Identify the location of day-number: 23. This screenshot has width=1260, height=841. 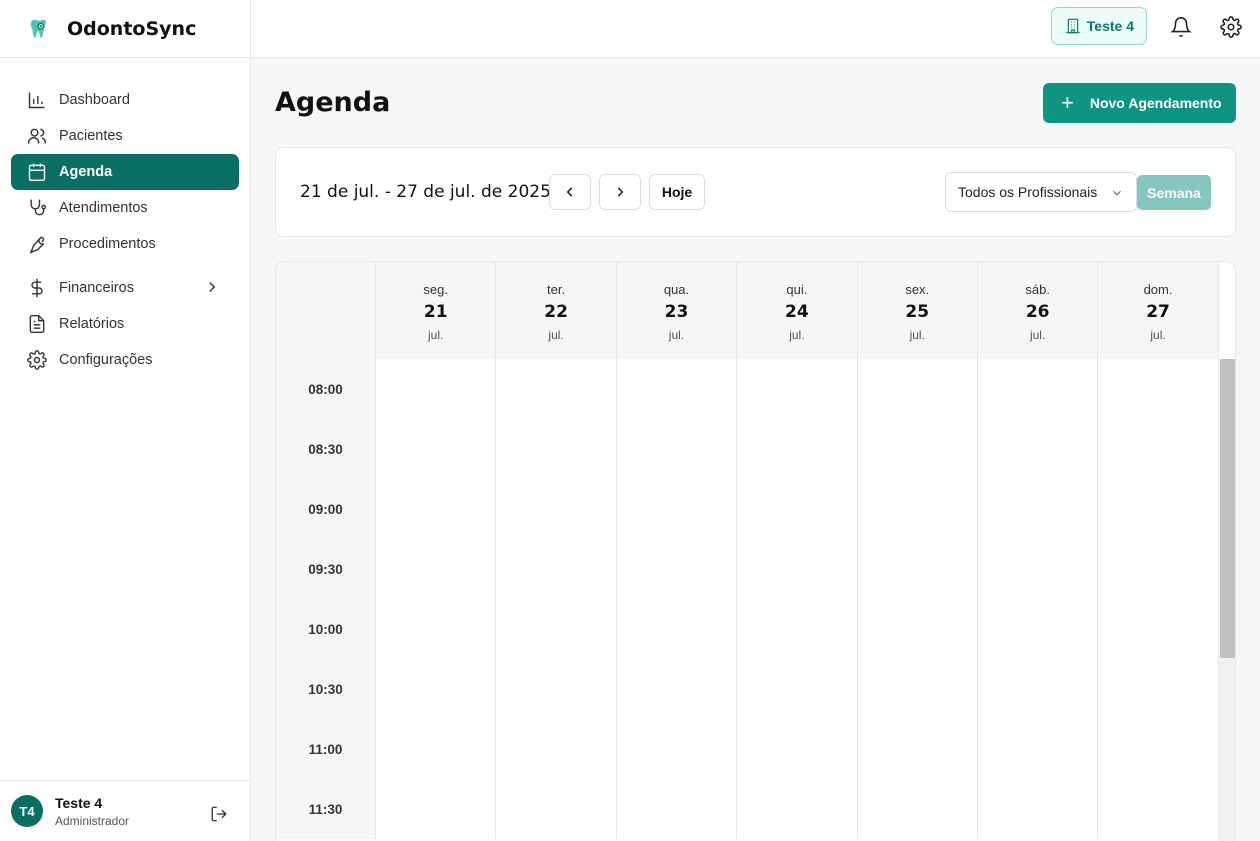
(676, 312).